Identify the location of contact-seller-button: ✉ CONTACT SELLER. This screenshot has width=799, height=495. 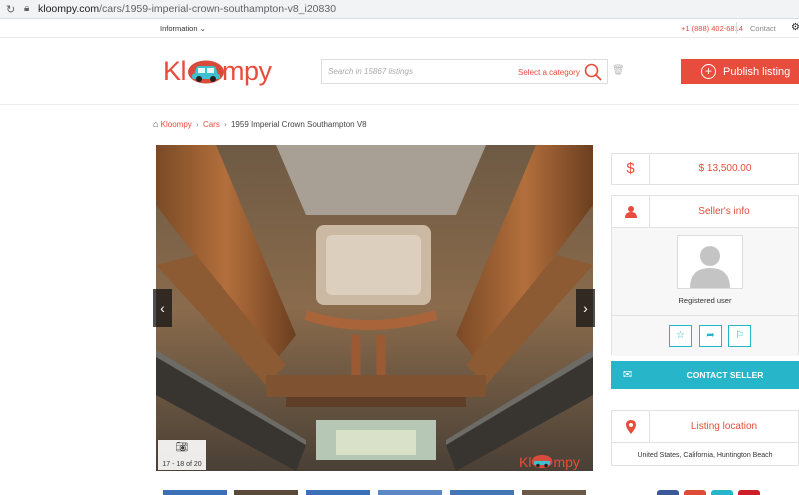
(705, 375).